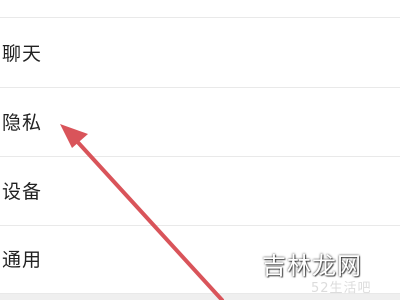 Image resolution: width=400 pixels, height=300 pixels. I want to click on settings-item-label: 设备, so click(22, 192).